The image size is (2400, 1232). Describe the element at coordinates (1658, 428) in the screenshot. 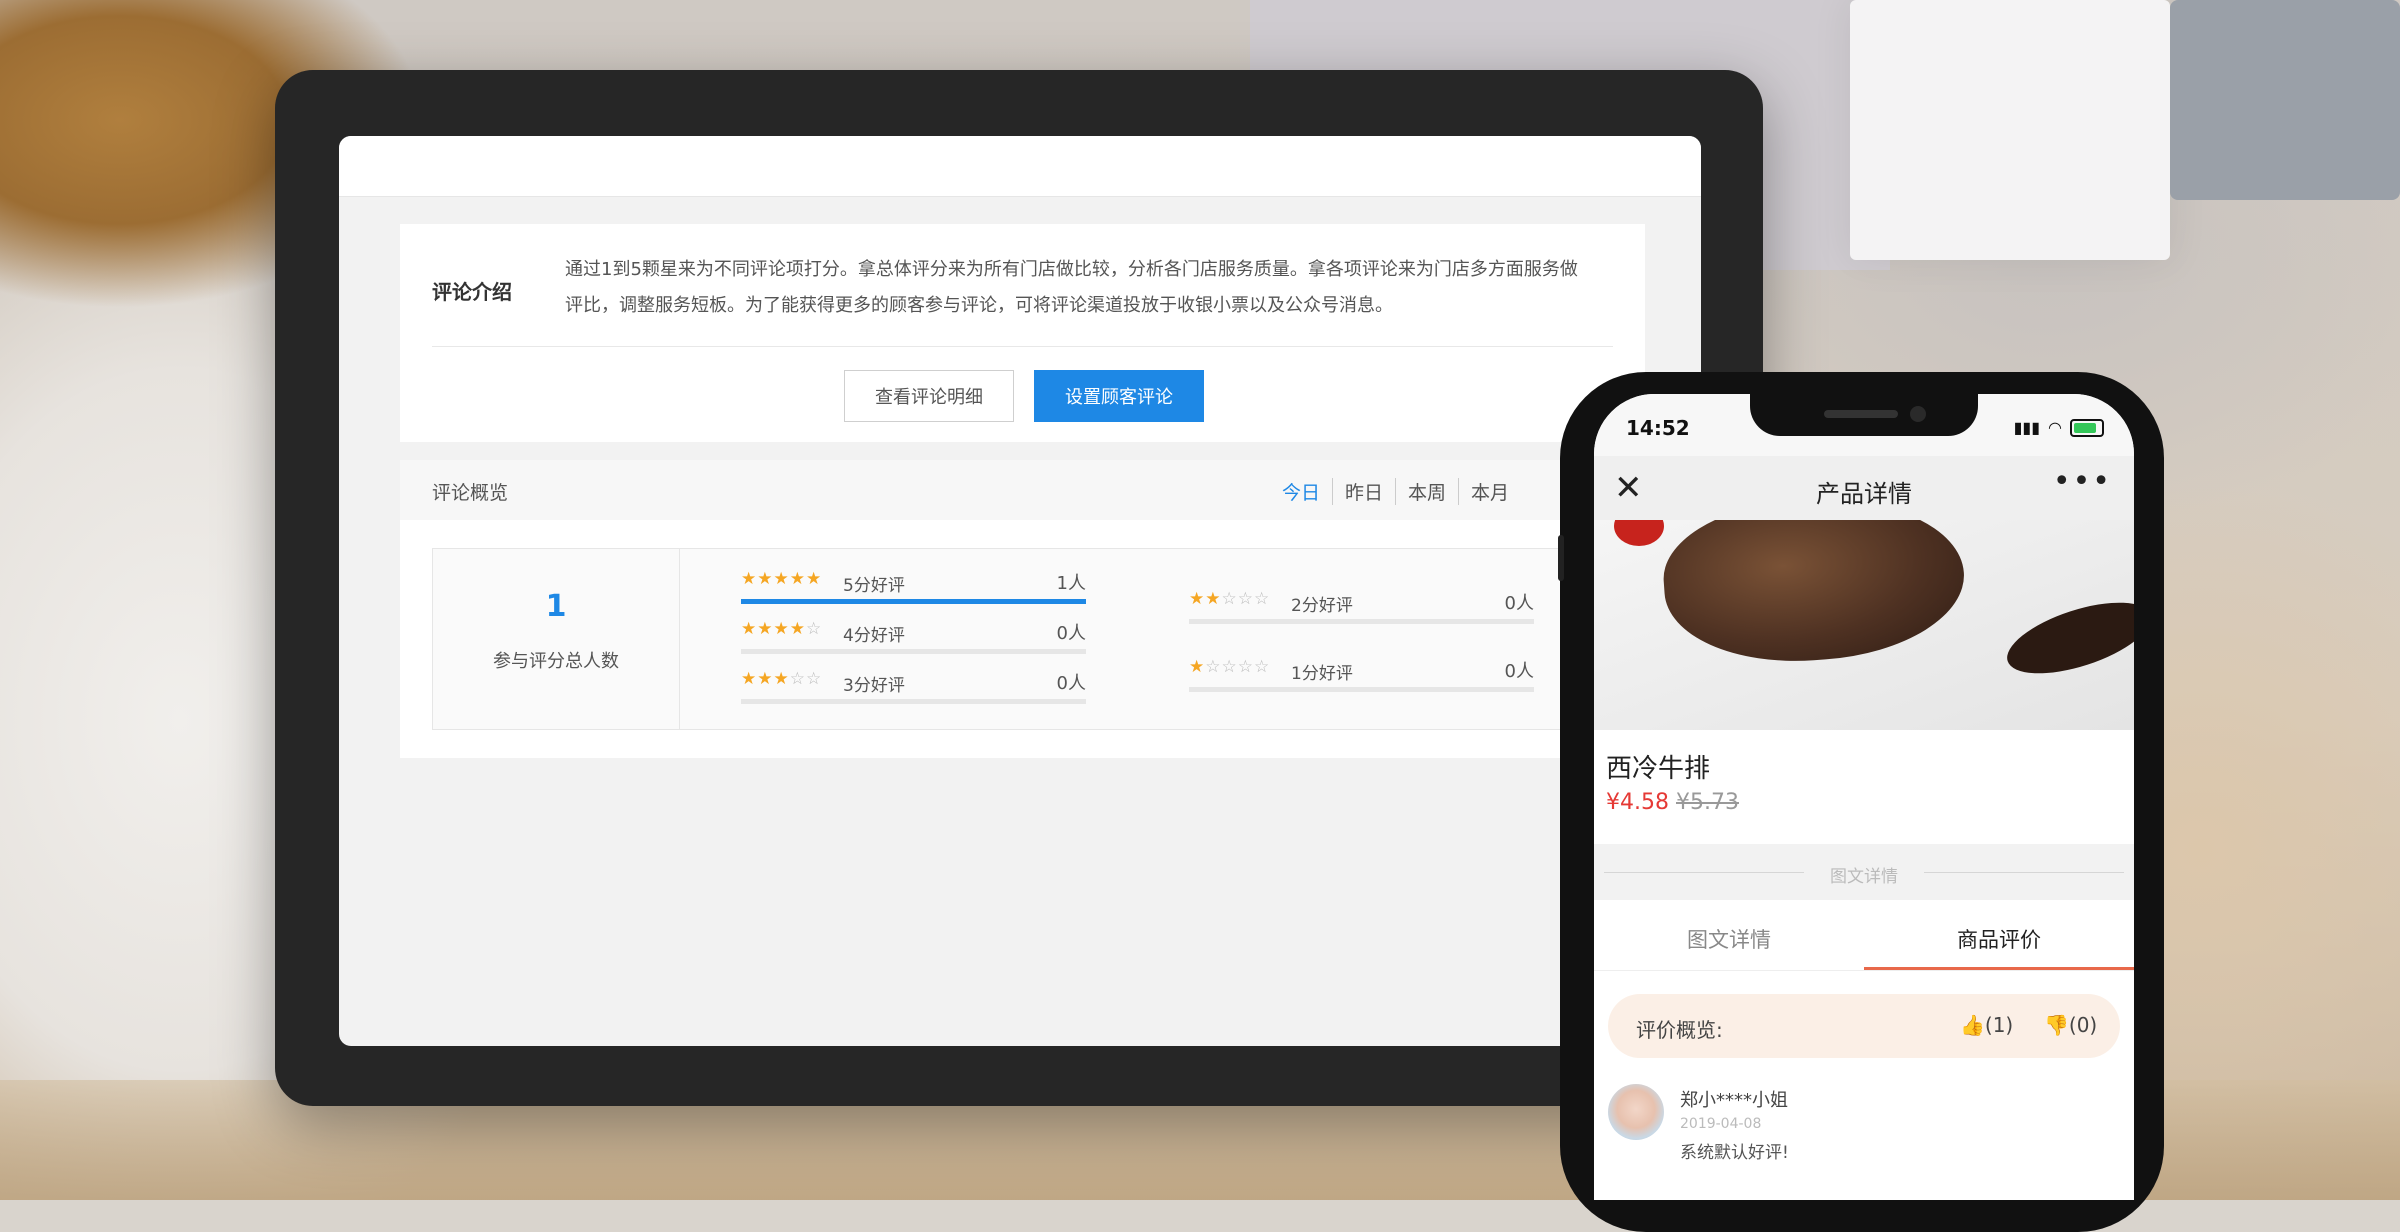

I see `status-time: 14:52` at that location.